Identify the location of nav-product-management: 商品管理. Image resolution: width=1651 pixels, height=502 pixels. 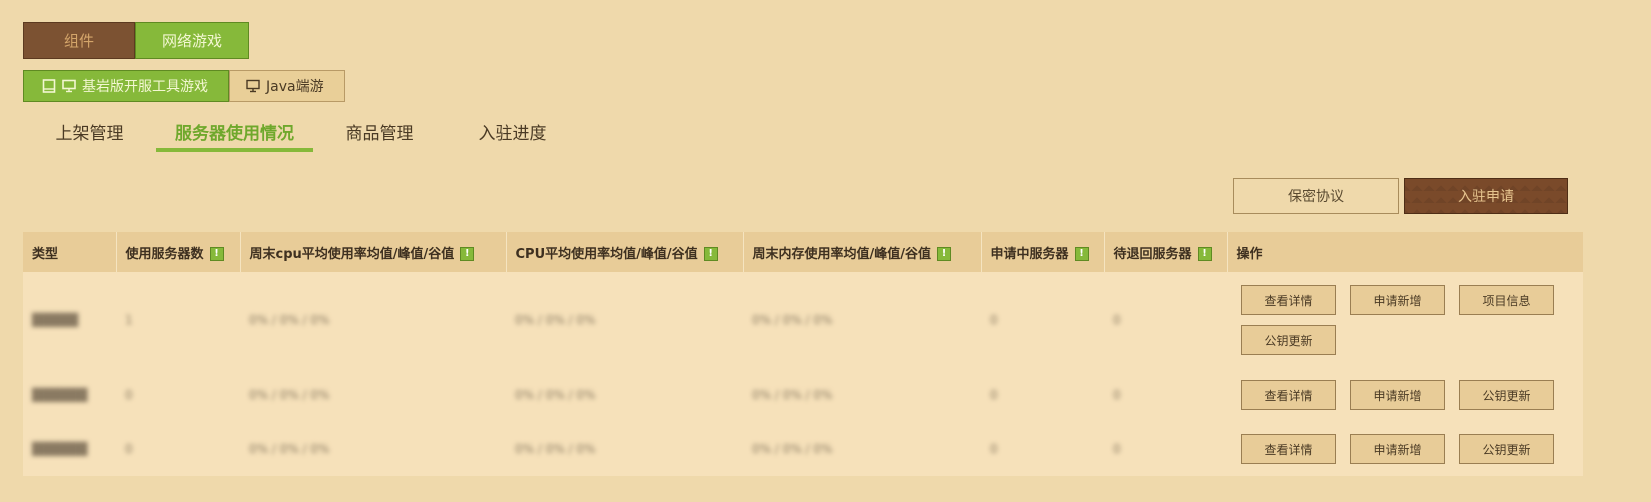
(379, 131).